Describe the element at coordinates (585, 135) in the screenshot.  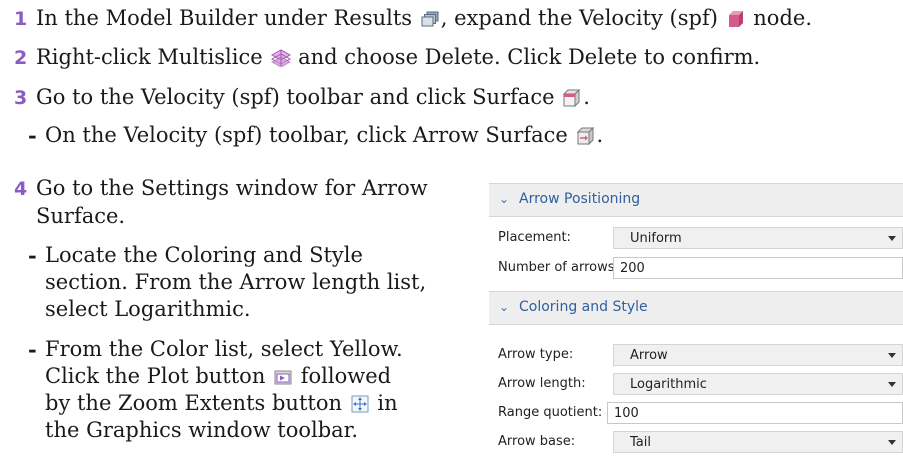
I see `arrow-surface-icon` at that location.